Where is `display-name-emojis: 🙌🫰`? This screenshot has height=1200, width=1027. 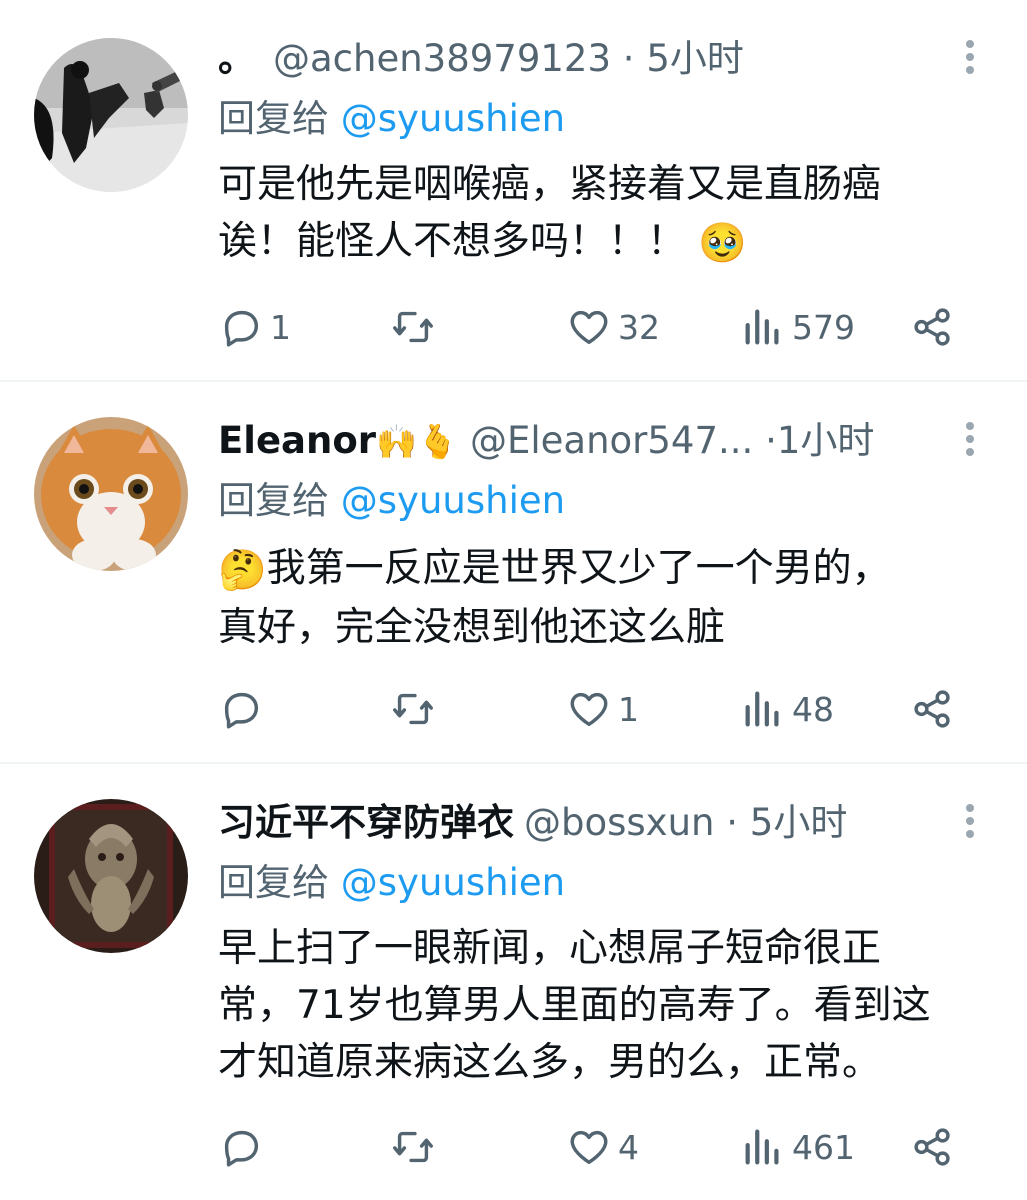
display-name-emojis: 🙌🫰 is located at coordinates (417, 441).